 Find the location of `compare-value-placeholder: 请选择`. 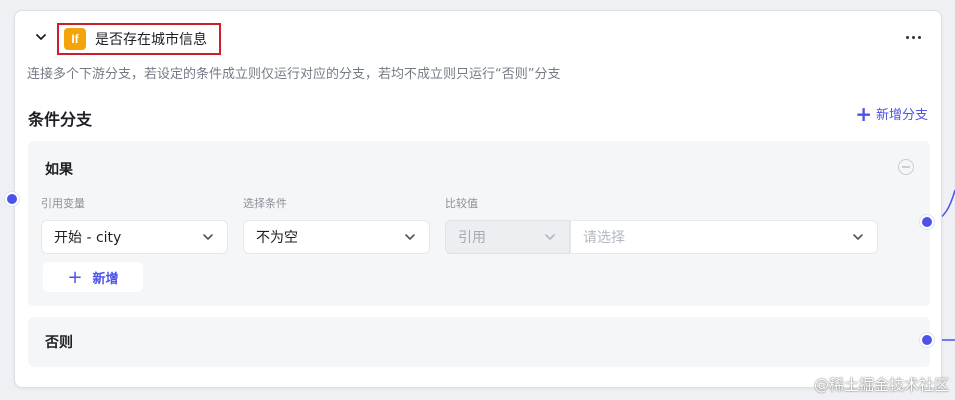

compare-value-placeholder: 请选择 is located at coordinates (604, 238).